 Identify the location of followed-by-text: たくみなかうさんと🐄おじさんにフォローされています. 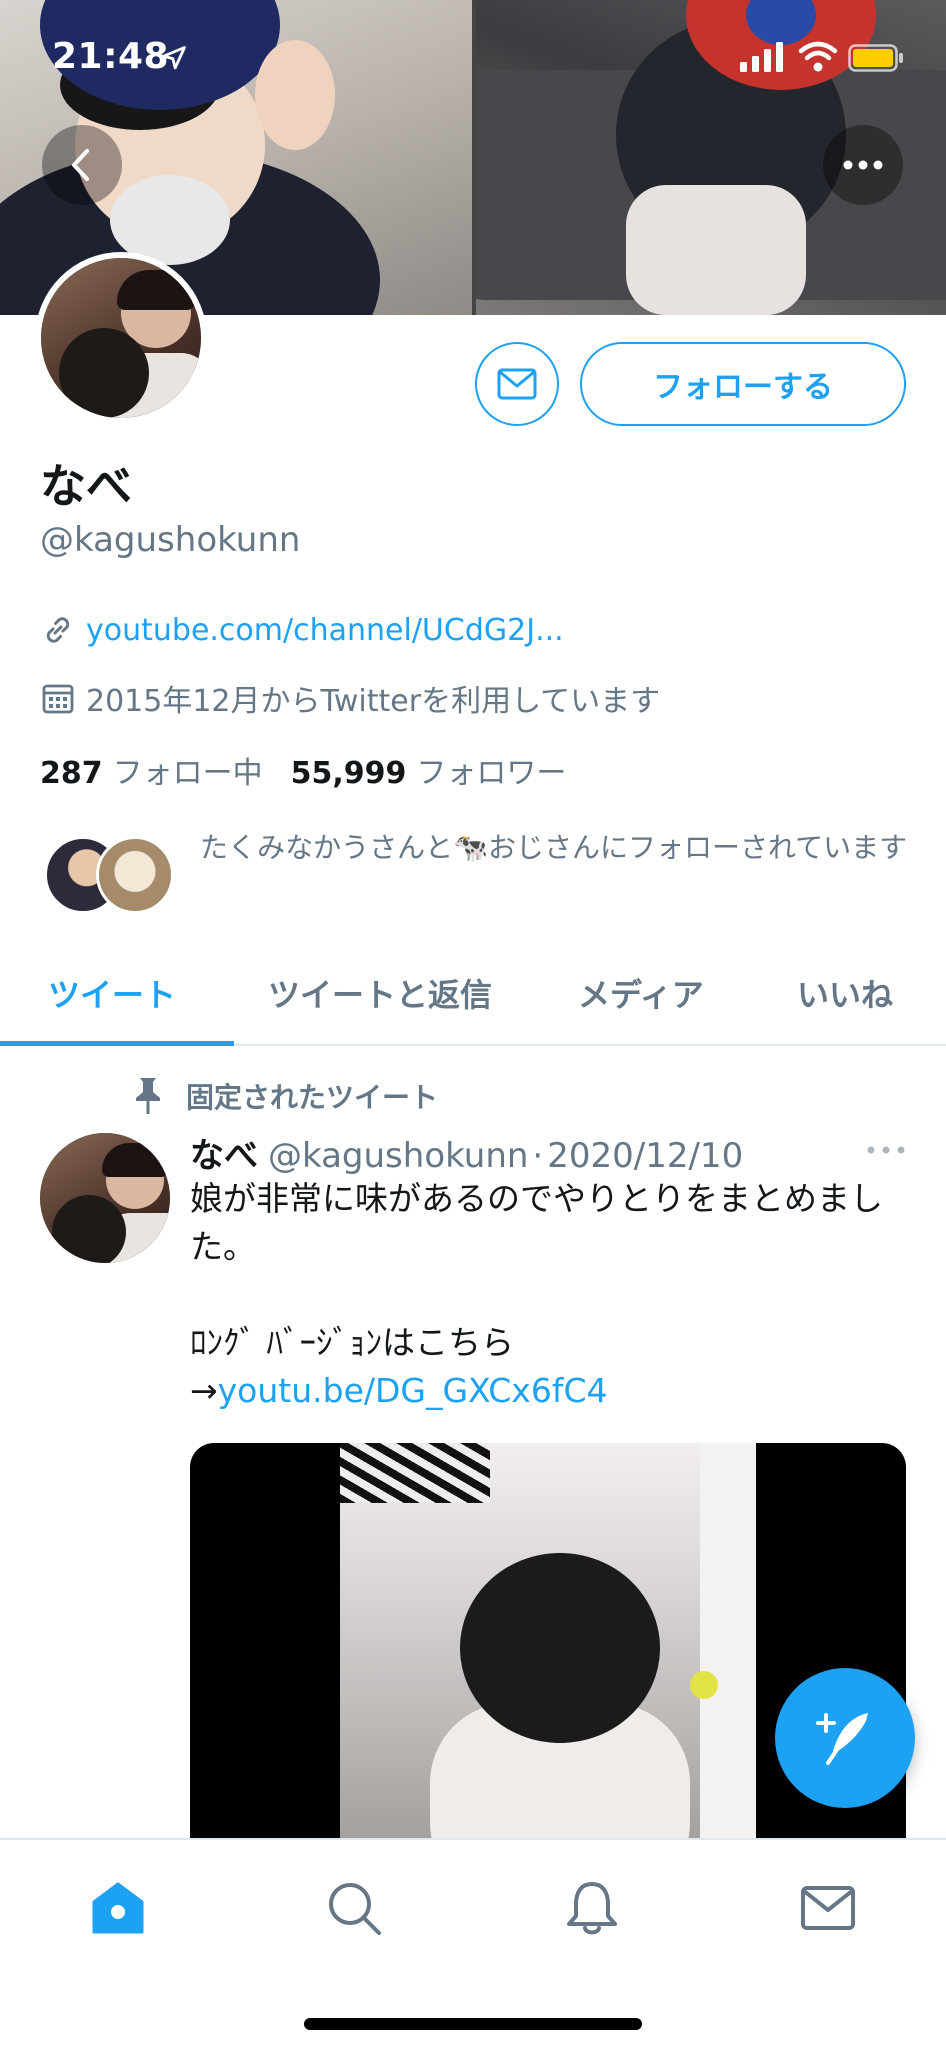
(554, 847).